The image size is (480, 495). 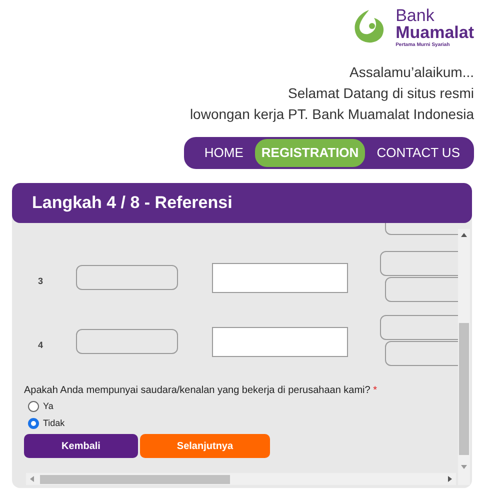 I want to click on nav-link: CONTACT US, so click(x=418, y=153).